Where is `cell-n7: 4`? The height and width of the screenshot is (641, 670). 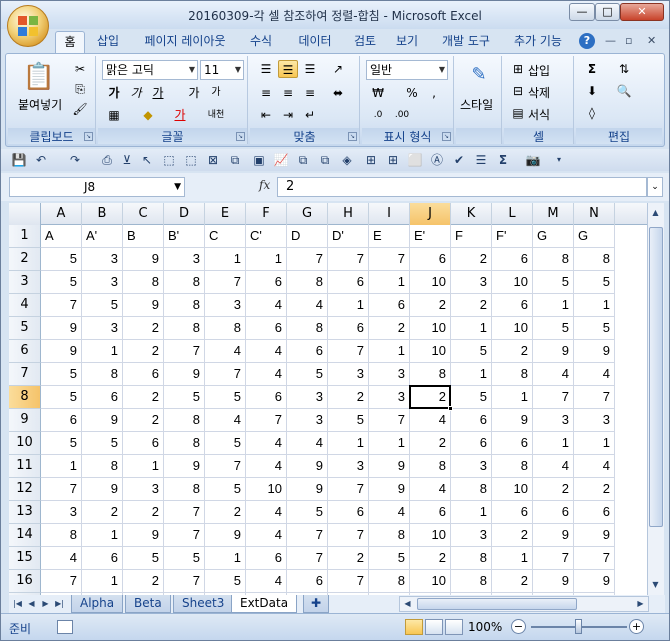 cell-n7: 4 is located at coordinates (594, 374).